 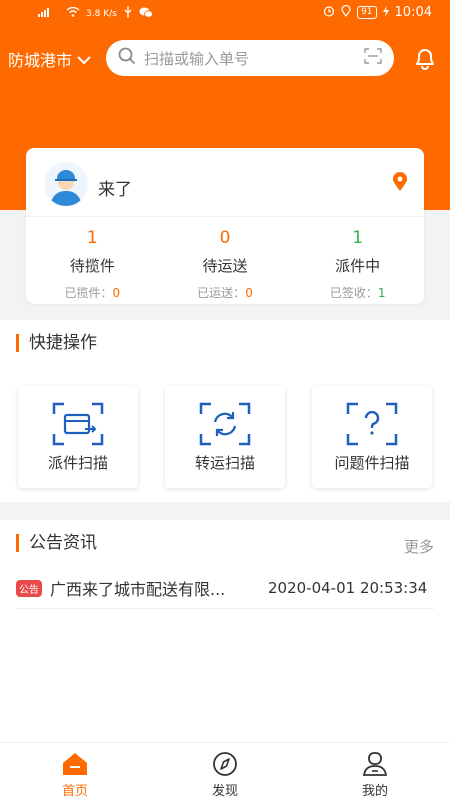 I want to click on delivery-scan-icon, so click(x=78, y=424).